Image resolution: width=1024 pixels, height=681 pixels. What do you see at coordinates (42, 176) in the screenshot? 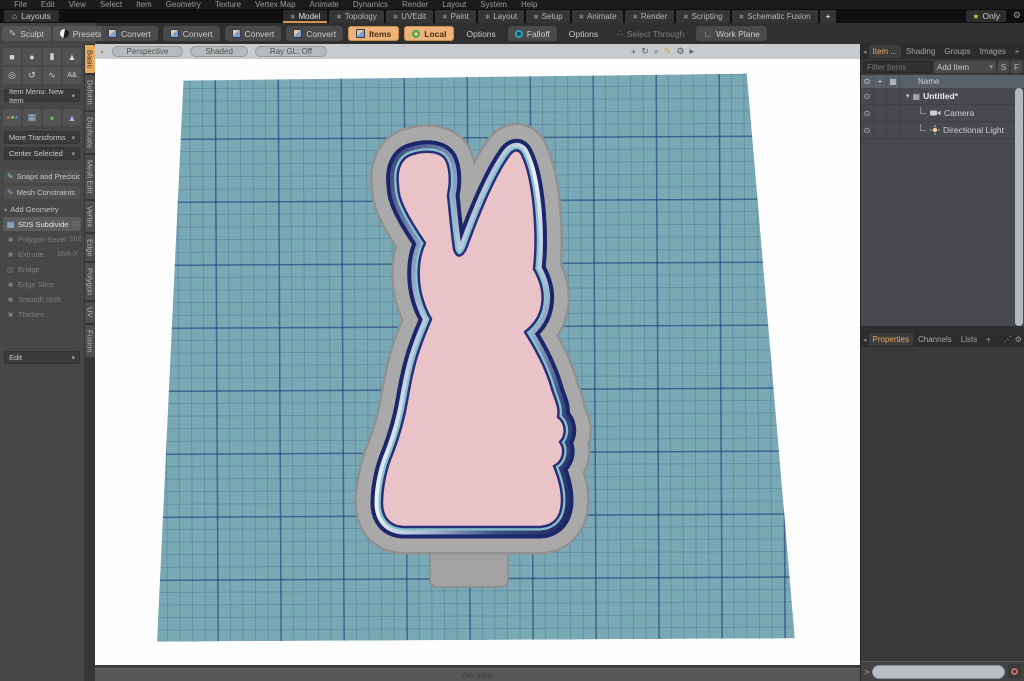
I see `snaps-and-precision-button: ✎ Snaps and Precision` at bounding box center [42, 176].